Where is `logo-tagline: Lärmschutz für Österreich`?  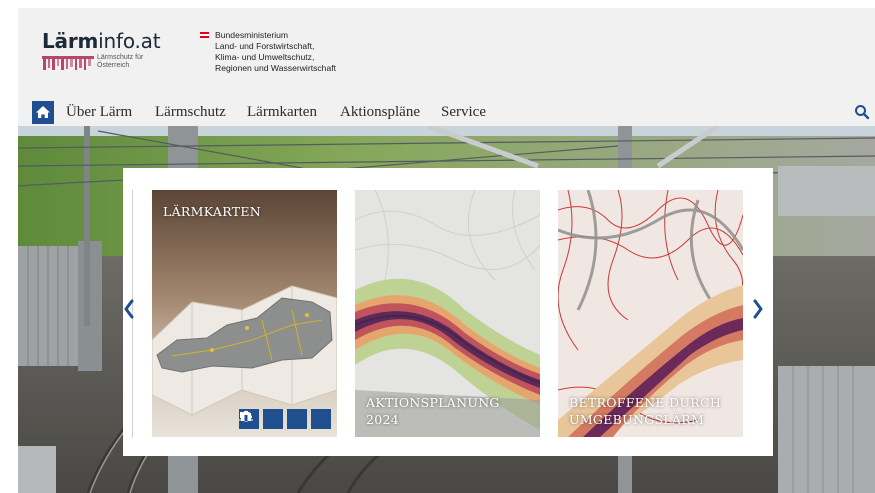 logo-tagline: Lärmschutz für Österreich is located at coordinates (120, 61).